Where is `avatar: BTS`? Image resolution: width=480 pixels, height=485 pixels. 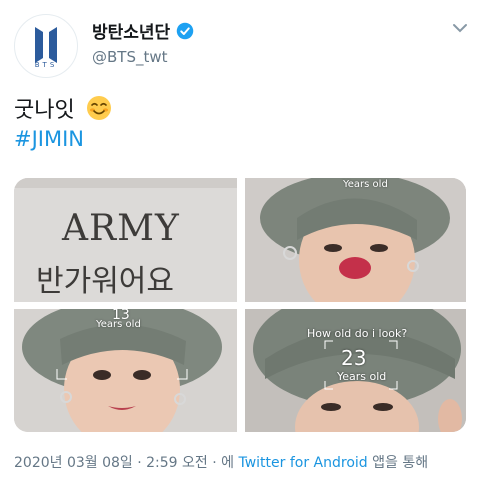 avatar: BTS is located at coordinates (46, 46).